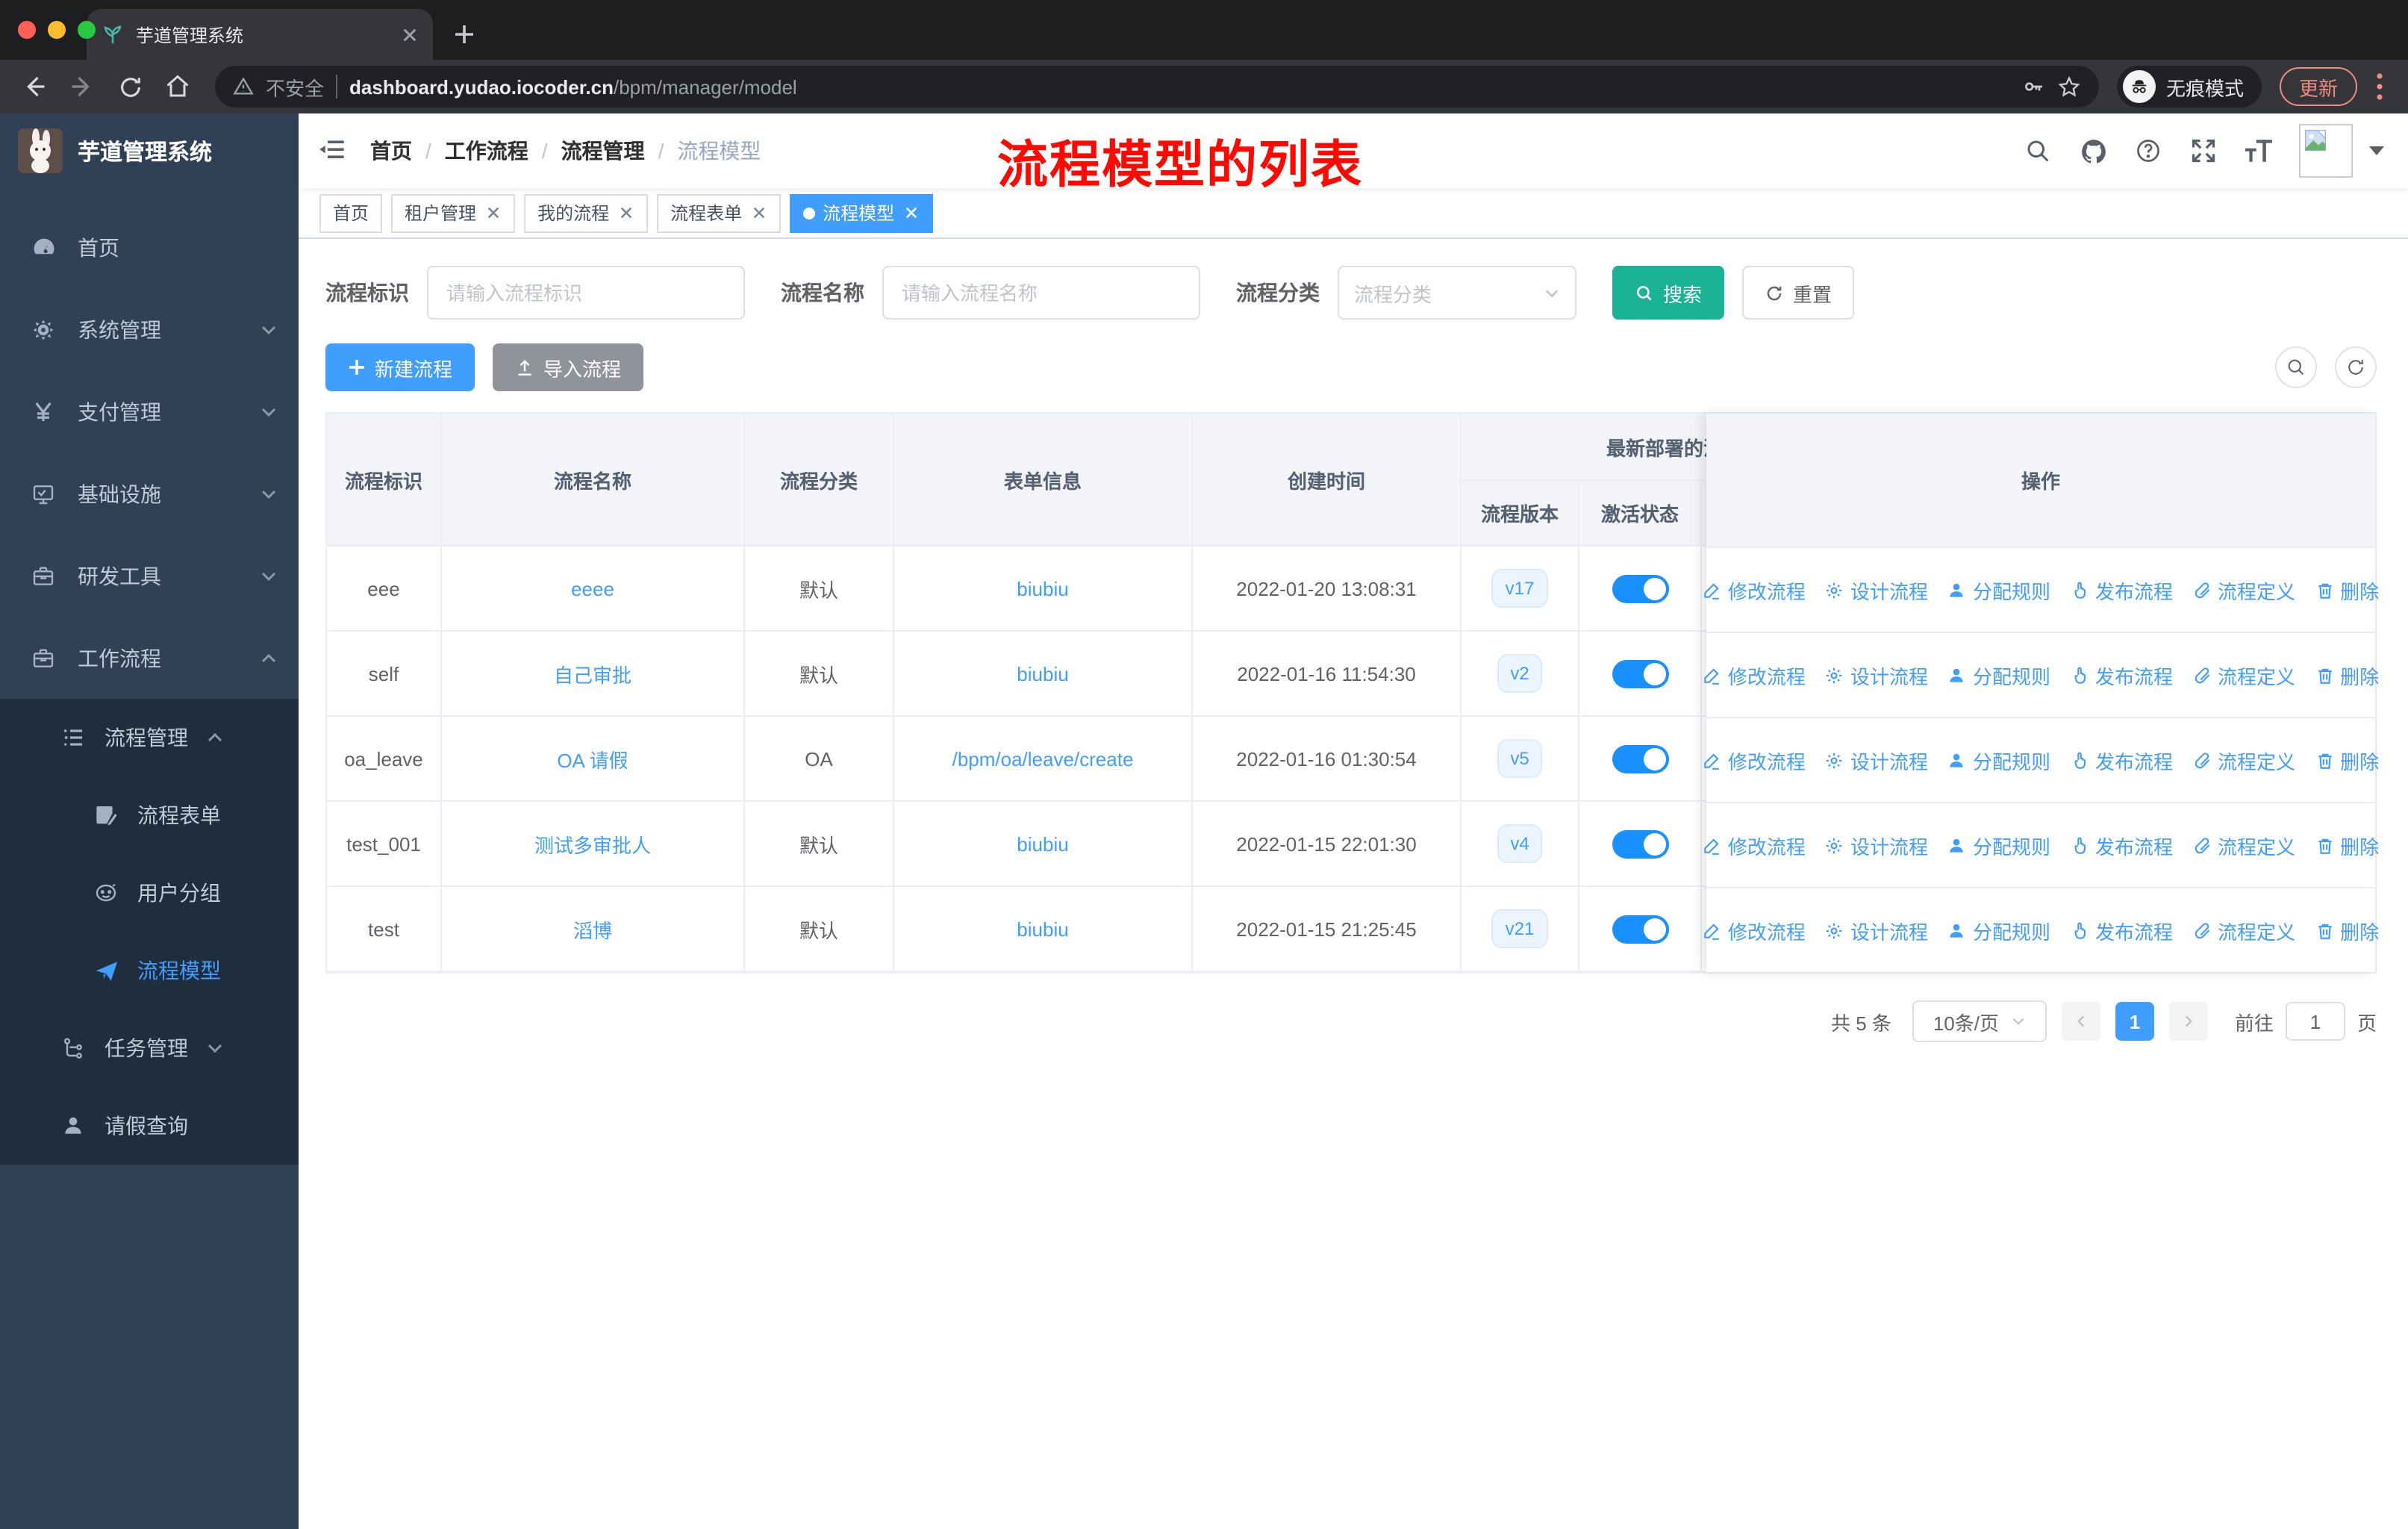 The height and width of the screenshot is (1529, 2408). Describe the element at coordinates (1043, 758) in the screenshot. I see `form-info-link: /bpm/oa/leave/create` at that location.